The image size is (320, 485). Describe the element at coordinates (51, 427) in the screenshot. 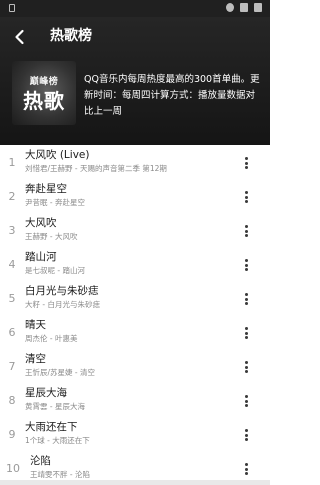

I see `song-title: 大雨还在下` at that location.